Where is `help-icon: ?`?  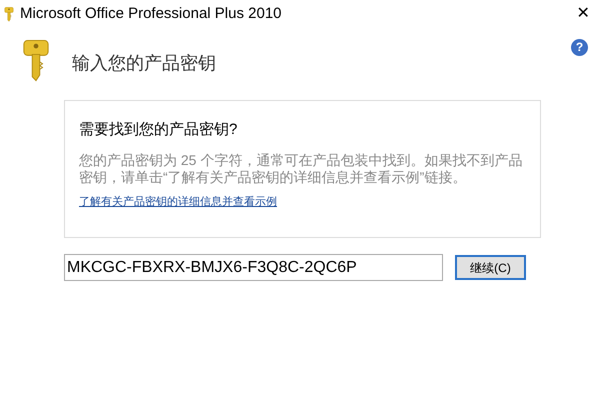 help-icon: ? is located at coordinates (579, 47).